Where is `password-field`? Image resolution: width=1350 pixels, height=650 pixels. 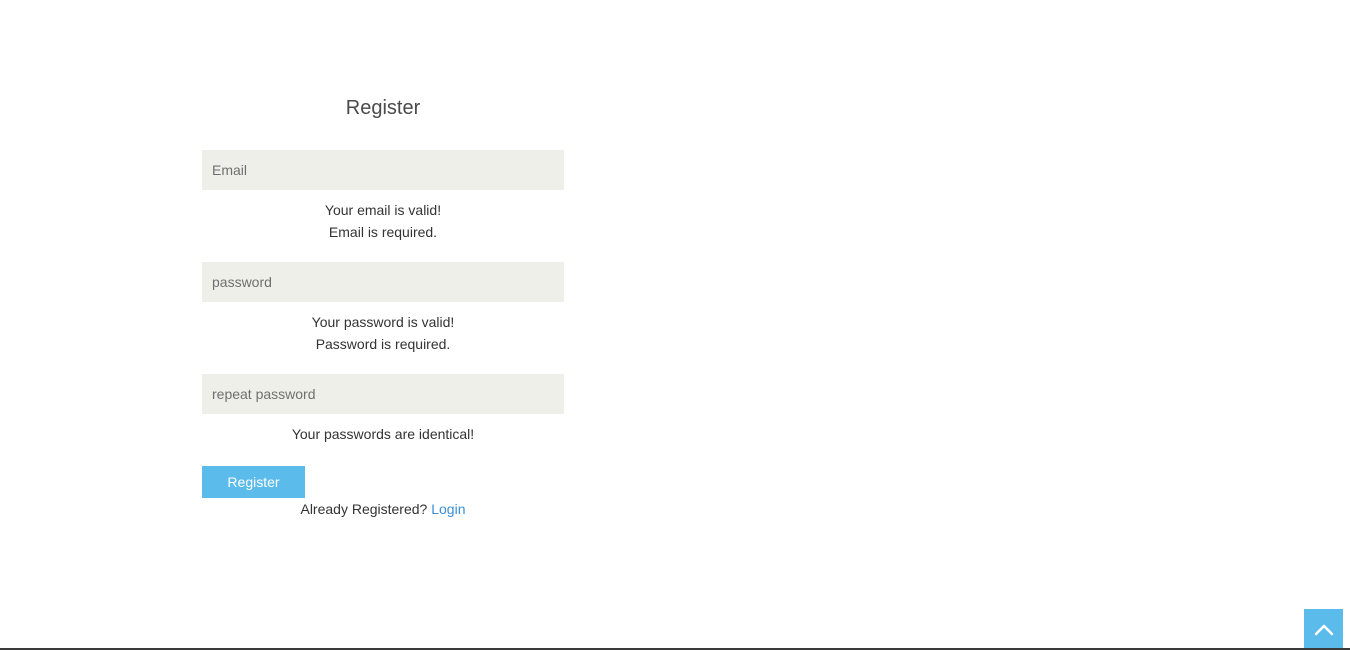 password-field is located at coordinates (383, 282).